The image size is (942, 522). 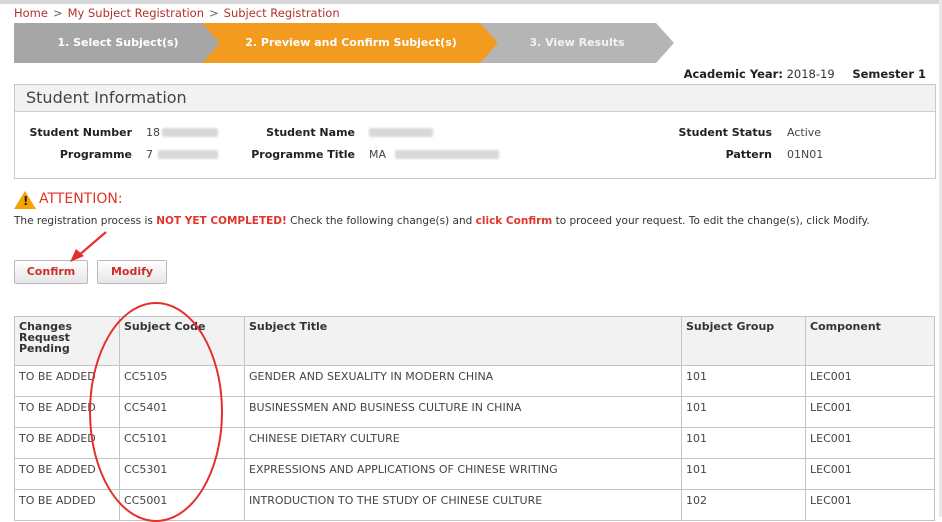 I want to click on msg-click-confirm: click Confirm, so click(x=514, y=221).